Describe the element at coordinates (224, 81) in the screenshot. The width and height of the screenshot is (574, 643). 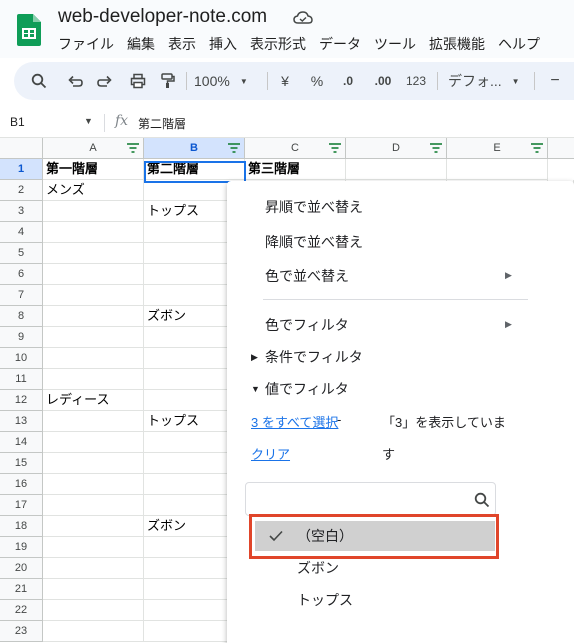
I see `zoom-select: 100% ▼` at that location.